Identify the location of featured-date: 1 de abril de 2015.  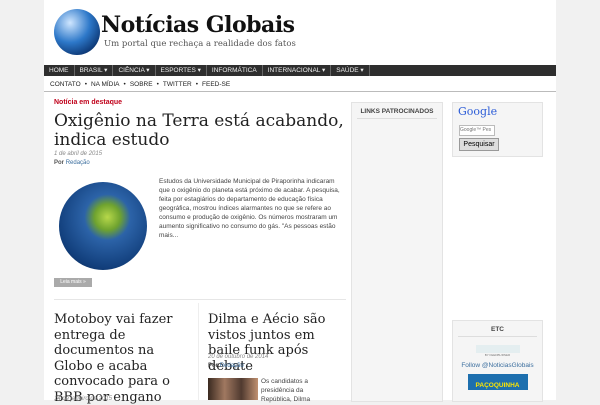
(78, 154).